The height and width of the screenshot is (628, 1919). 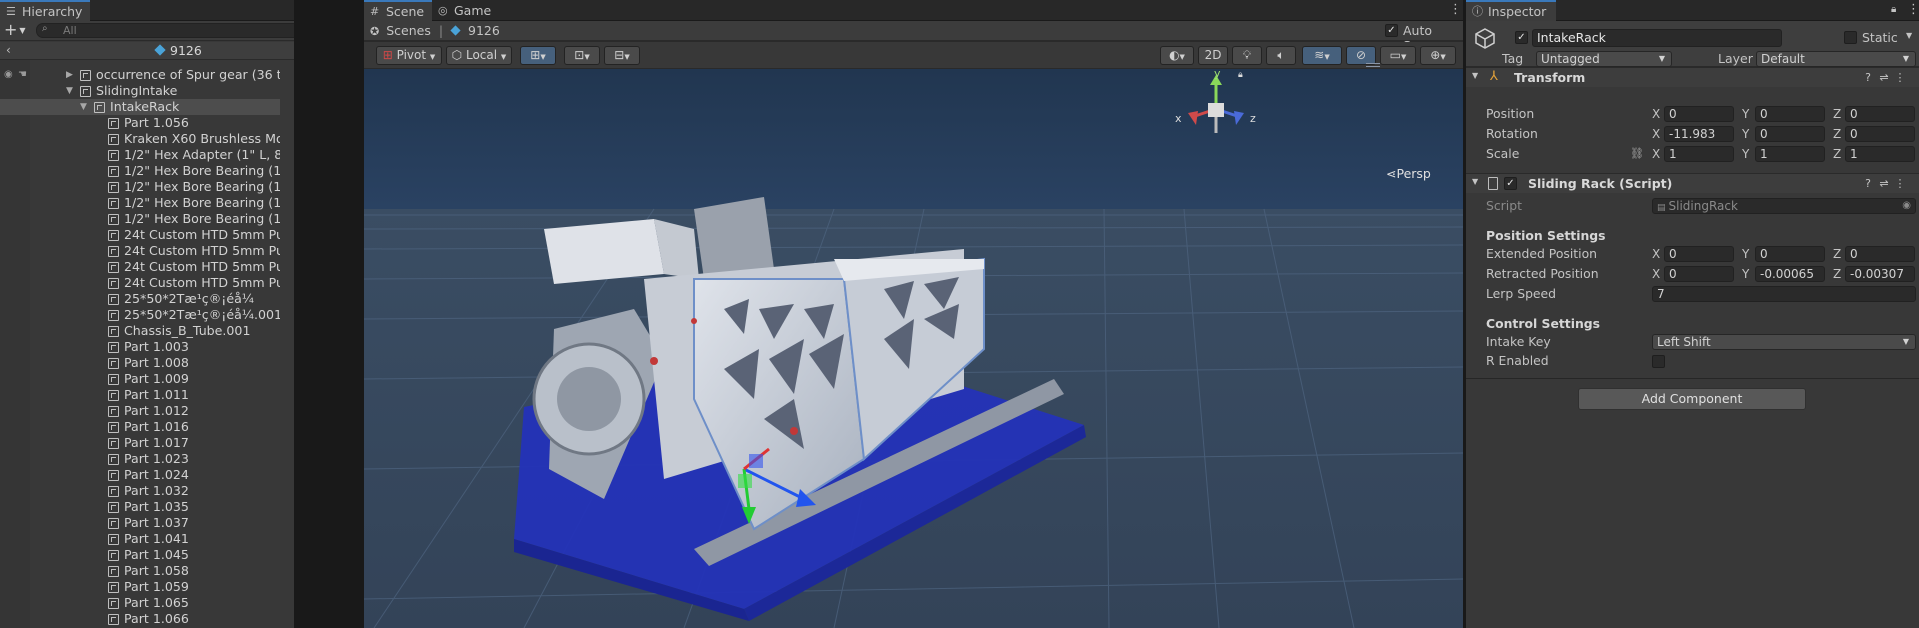 What do you see at coordinates (1455, 9) in the screenshot?
I see `scene-kebab-icon: ⋮` at bounding box center [1455, 9].